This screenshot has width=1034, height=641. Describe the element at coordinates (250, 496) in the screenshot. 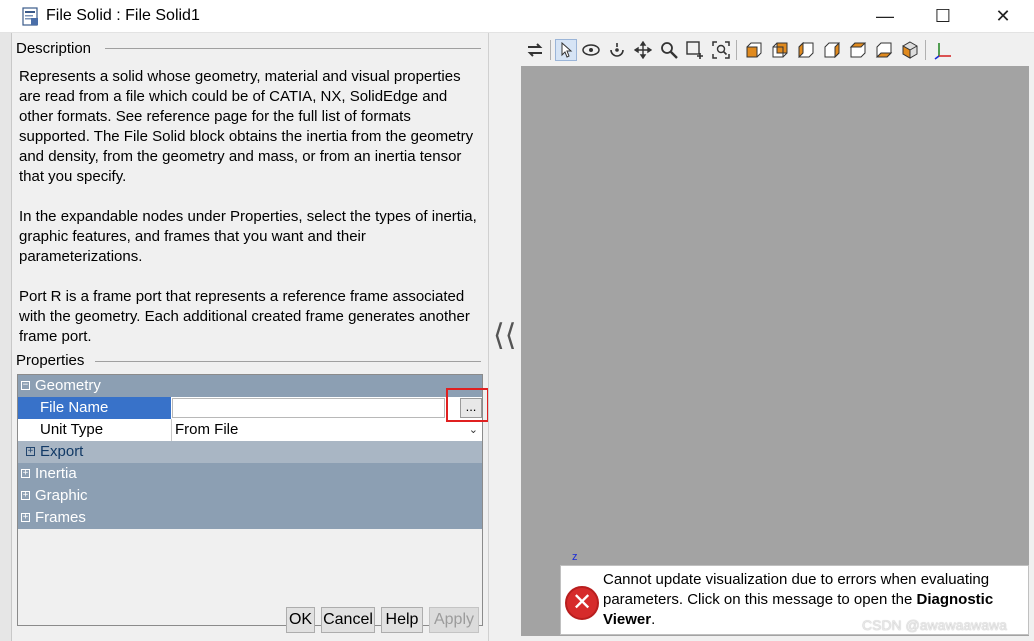

I see `tree-node-graphic: + Graphic` at that location.